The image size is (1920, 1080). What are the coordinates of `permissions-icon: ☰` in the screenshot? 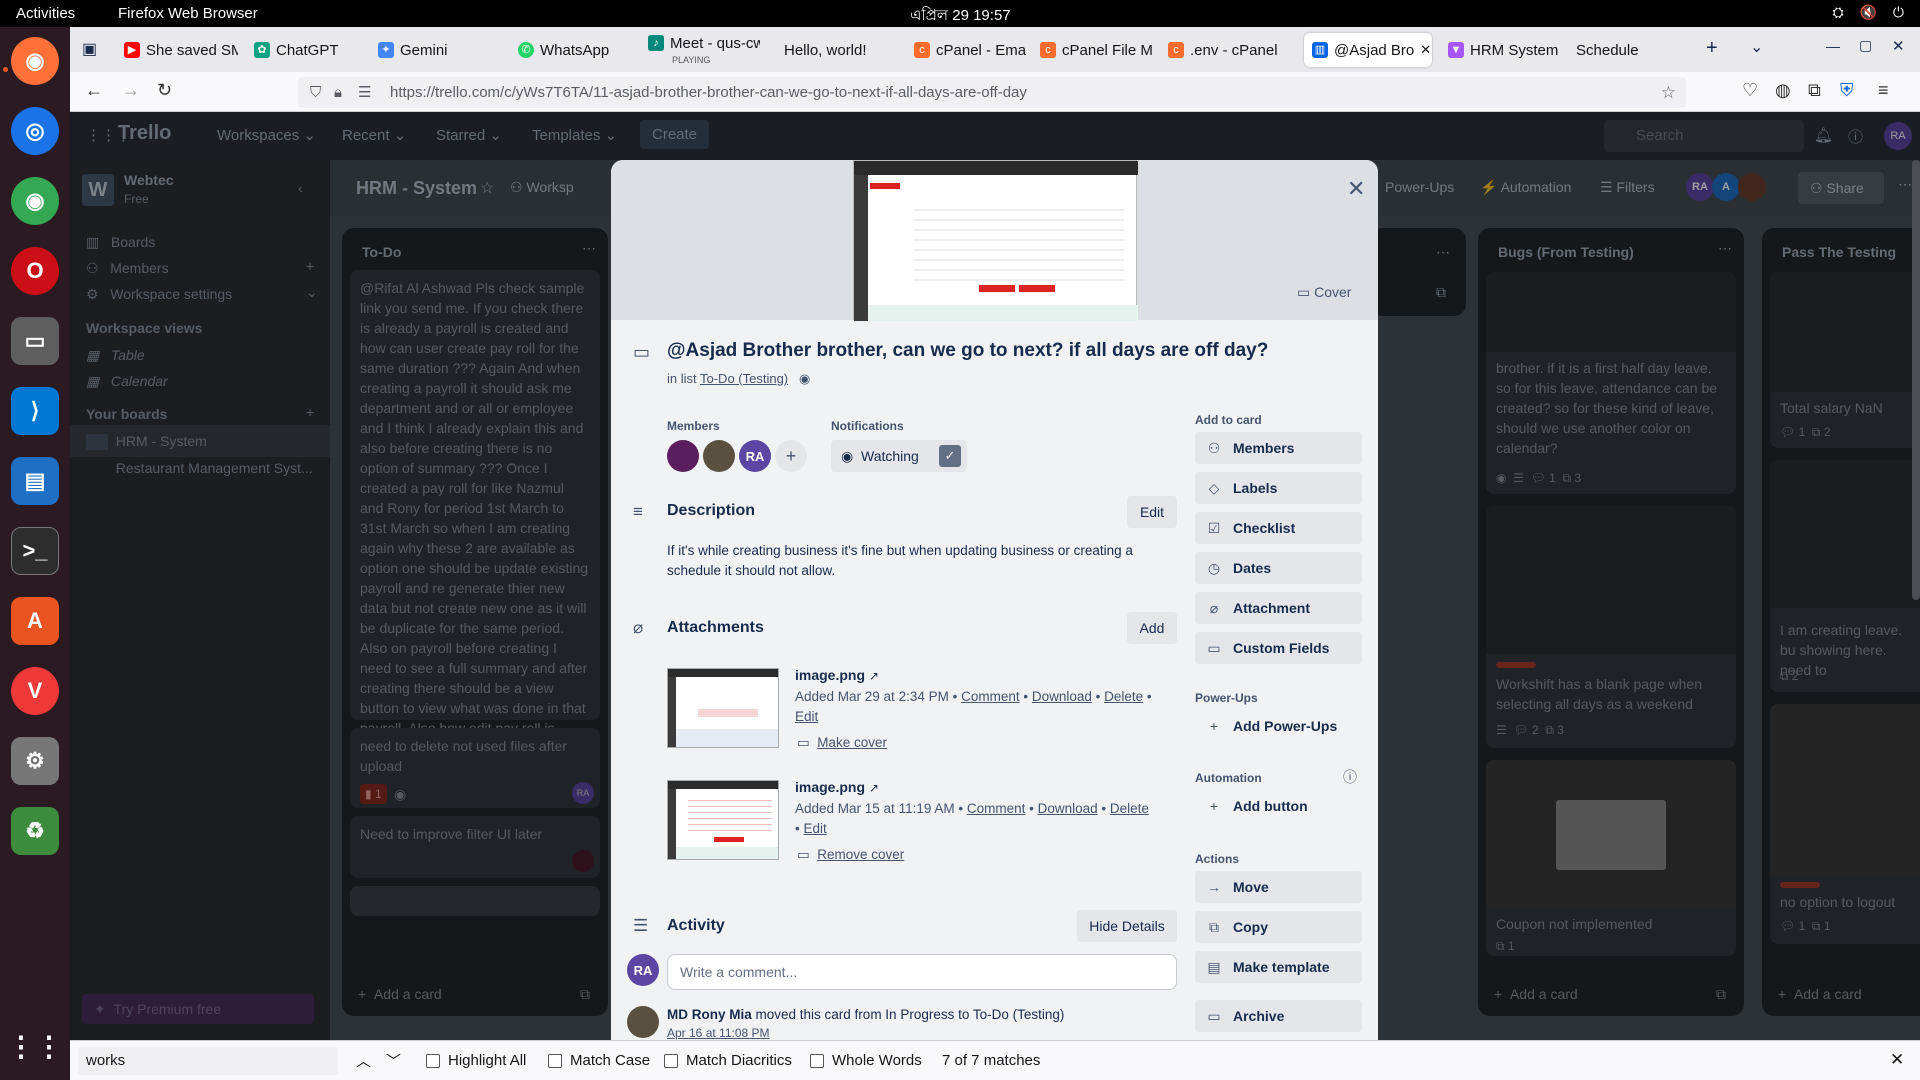 It's located at (364, 92).